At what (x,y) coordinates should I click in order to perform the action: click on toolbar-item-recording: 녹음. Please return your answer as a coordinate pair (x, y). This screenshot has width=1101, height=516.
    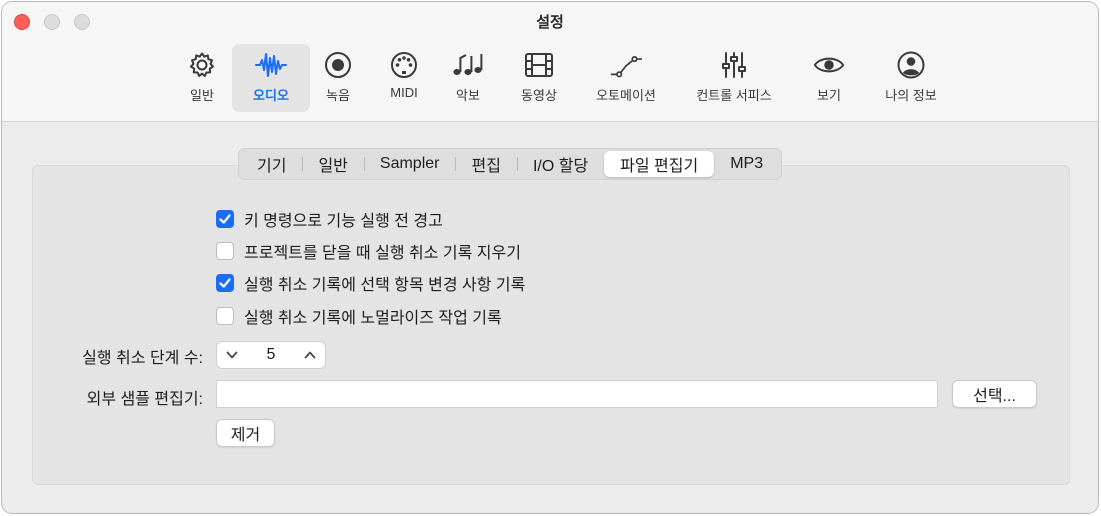
    Looking at the image, I should click on (338, 78).